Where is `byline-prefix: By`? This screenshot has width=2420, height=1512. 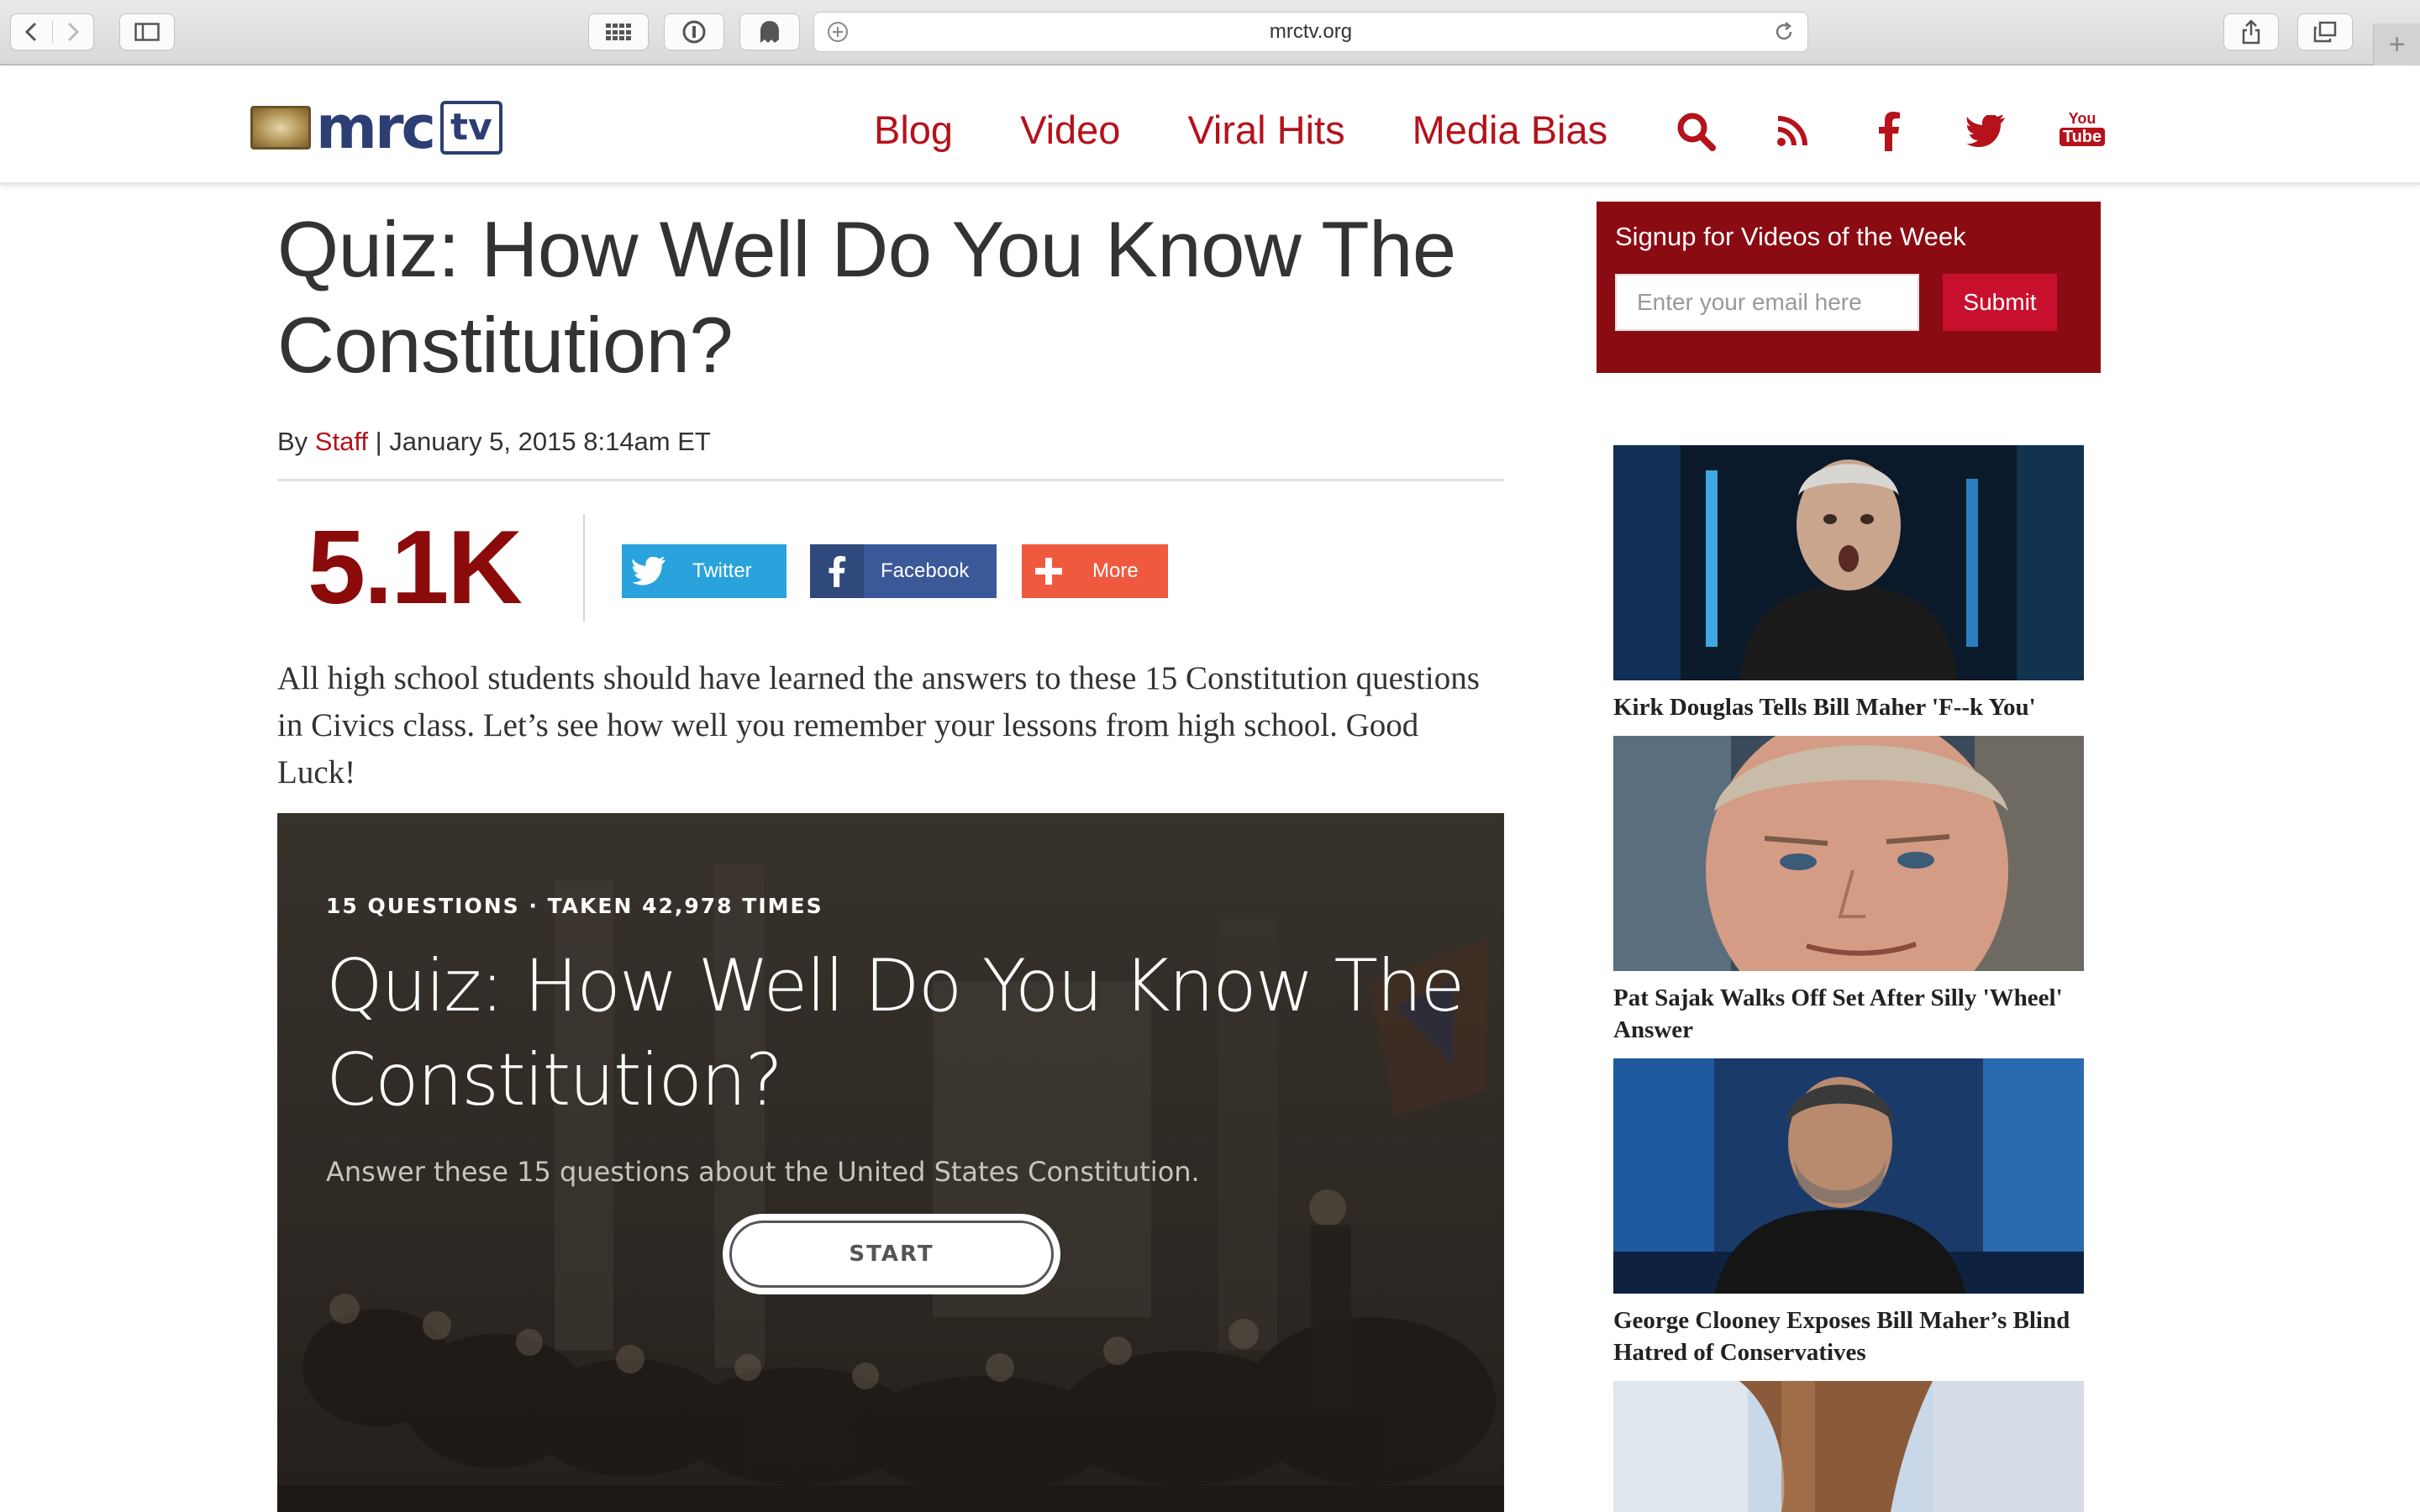
byline-prefix: By is located at coordinates (296, 441).